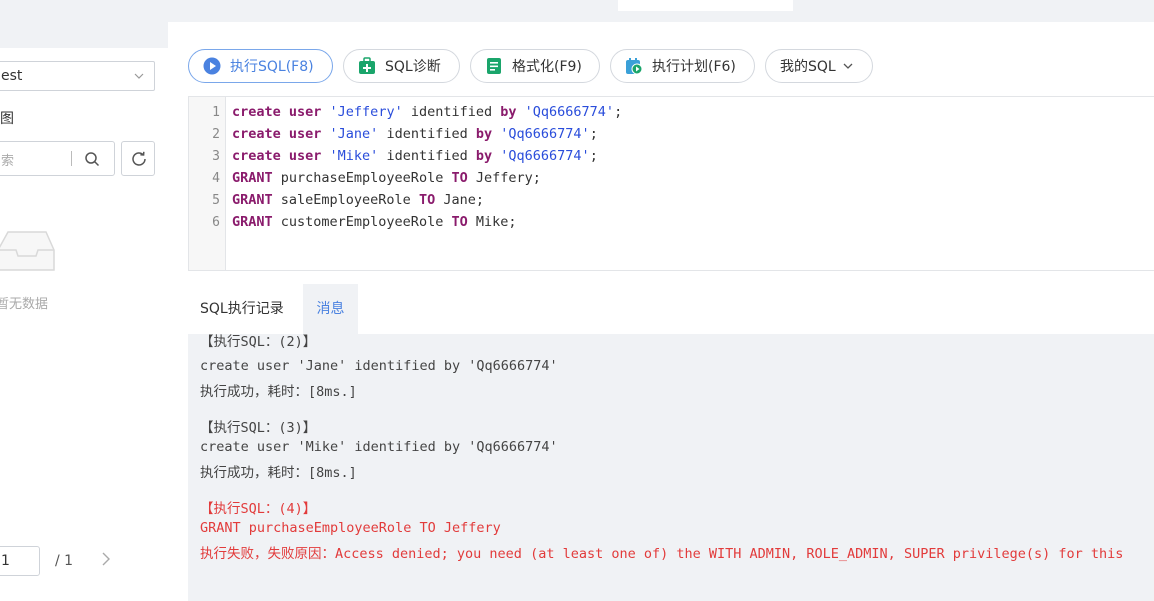 This screenshot has width=1154, height=601. What do you see at coordinates (57, 158) in the screenshot?
I see `table-search-input: 索` at bounding box center [57, 158].